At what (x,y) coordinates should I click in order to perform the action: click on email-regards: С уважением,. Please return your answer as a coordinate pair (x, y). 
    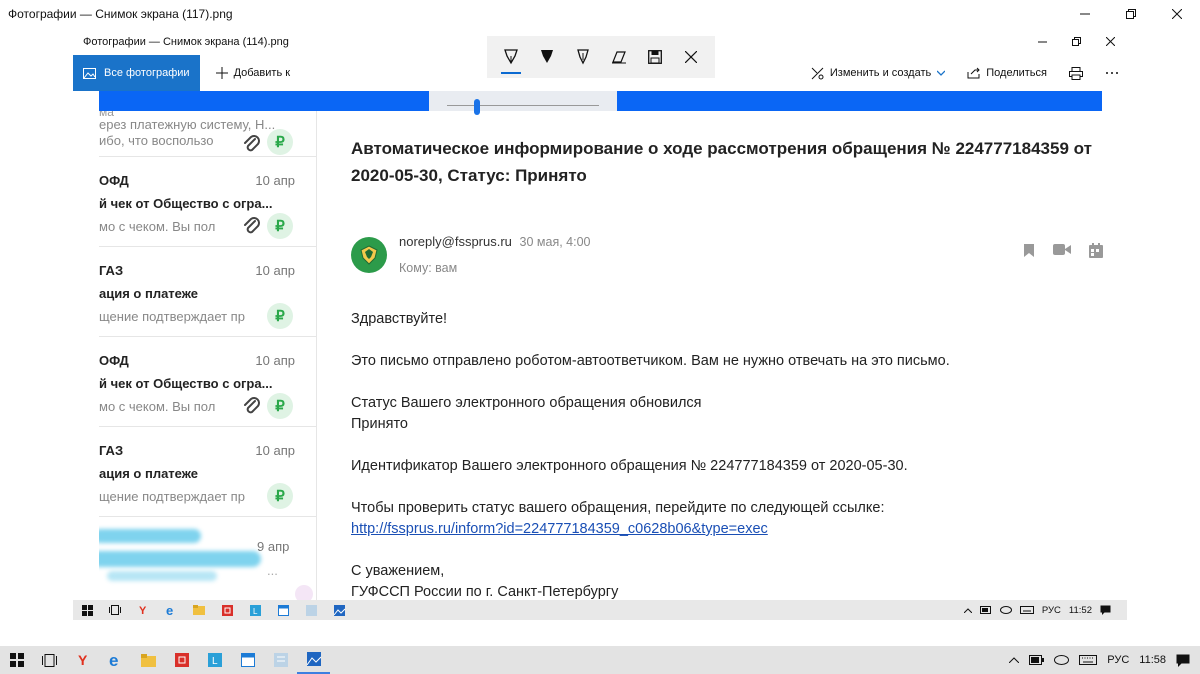
    Looking at the image, I should click on (398, 571).